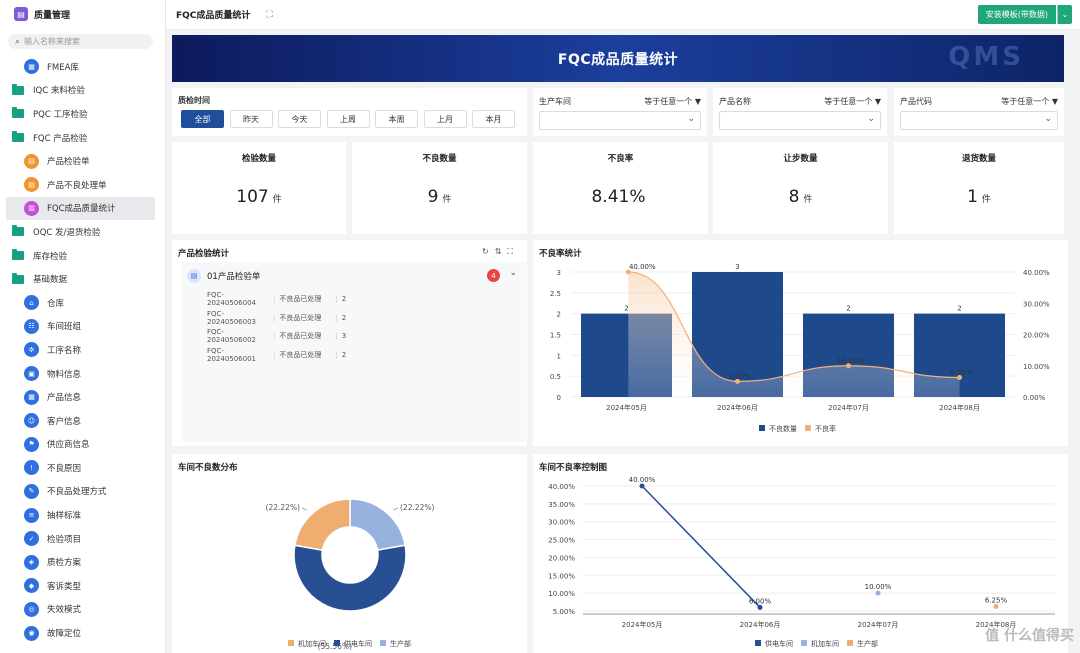 The height and width of the screenshot is (653, 1080). Describe the element at coordinates (82, 327) in the screenshot. I see `sidebar-item: ☷ 车间班组` at that location.